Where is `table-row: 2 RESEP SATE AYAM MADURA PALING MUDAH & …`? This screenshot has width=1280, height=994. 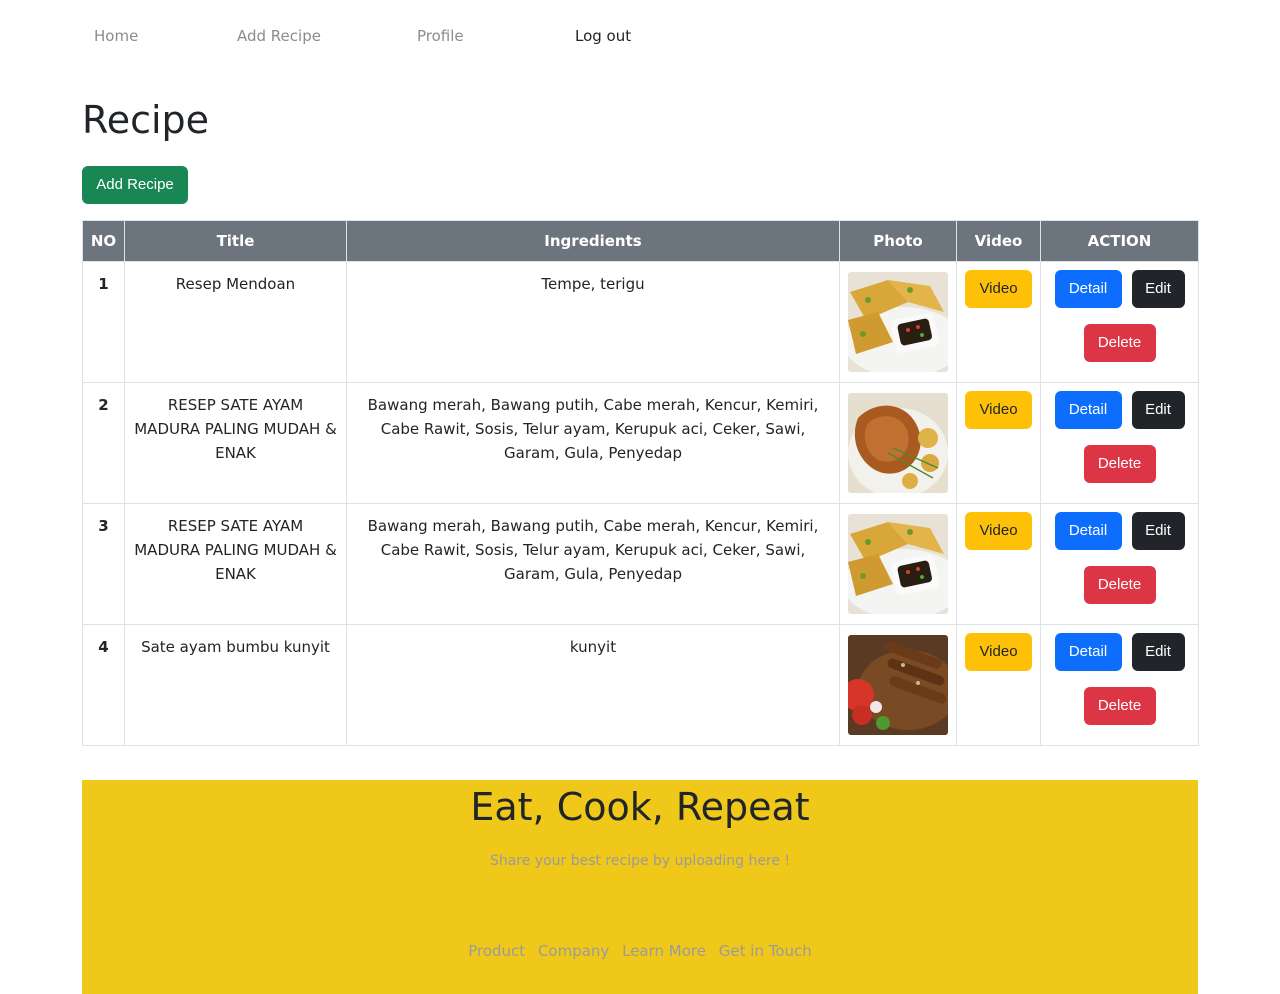
table-row: 2 RESEP SATE AYAM MADURA PALING MUDAH & … is located at coordinates (640, 443).